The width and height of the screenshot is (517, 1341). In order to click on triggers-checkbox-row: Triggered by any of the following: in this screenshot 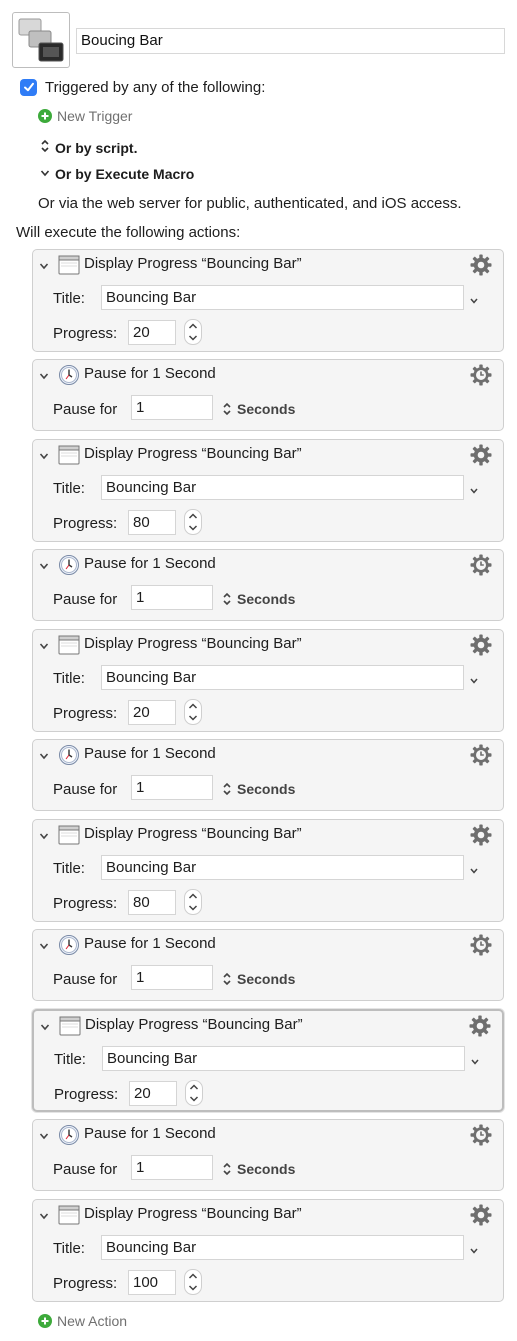, I will do `click(142, 87)`.